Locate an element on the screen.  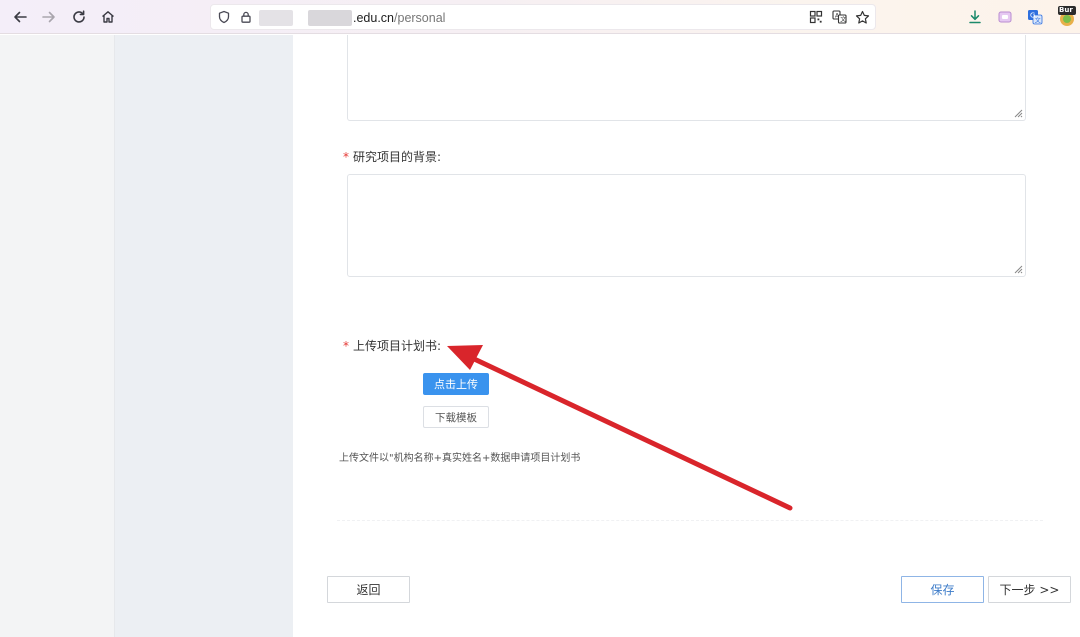
extension-icon is located at coordinates (1005, 17).